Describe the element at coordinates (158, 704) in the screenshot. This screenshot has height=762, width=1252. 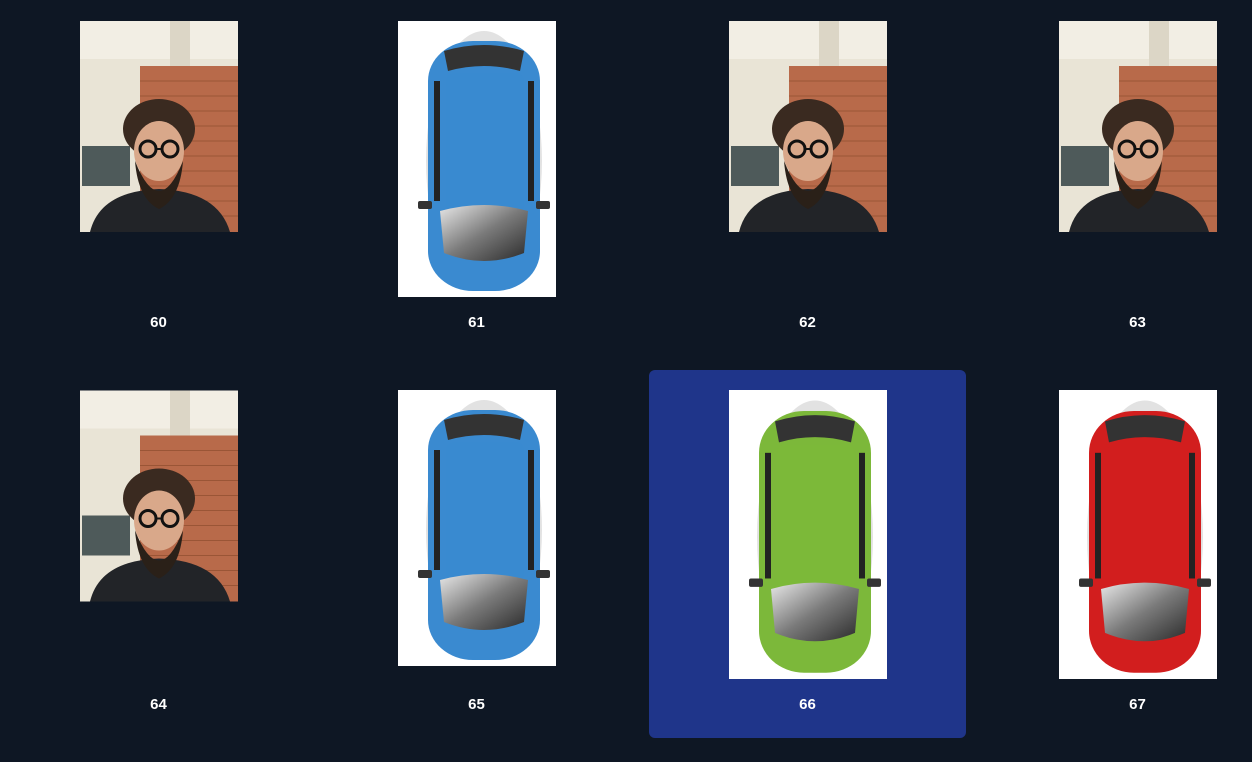
I see `item-number-label: 64` at that location.